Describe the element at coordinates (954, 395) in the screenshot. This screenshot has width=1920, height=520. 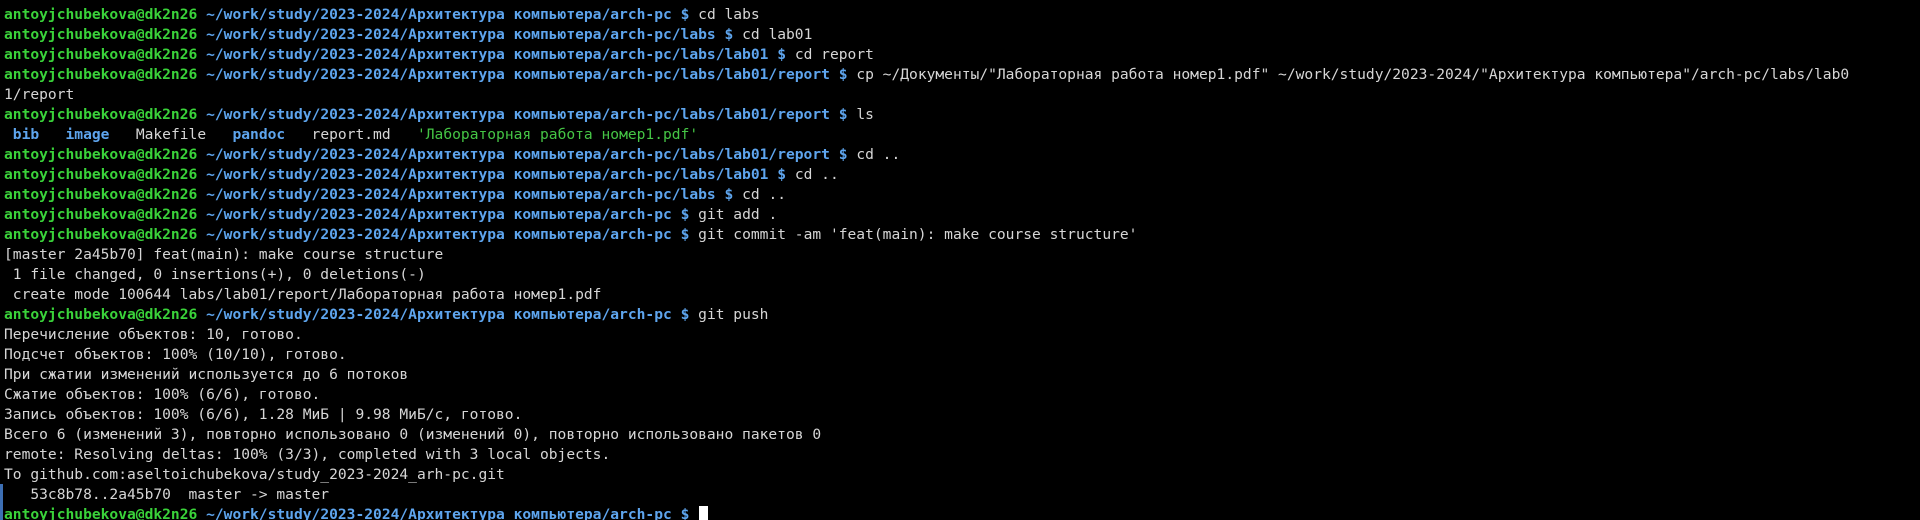
I see `terminal-line: Сжатие объектов: 100% (6/6), готово.` at that location.